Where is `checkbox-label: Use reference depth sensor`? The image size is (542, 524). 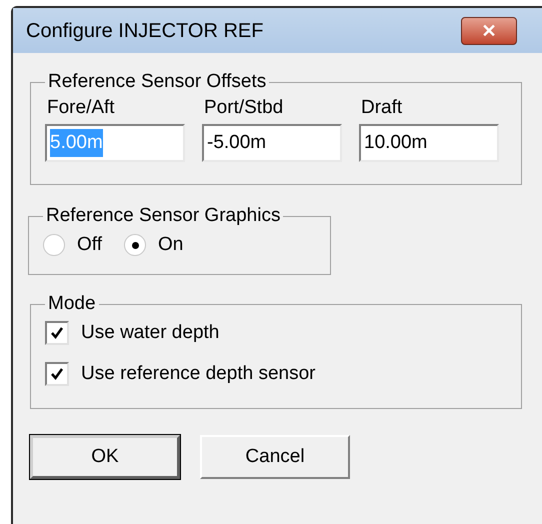
checkbox-label: Use reference depth sensor is located at coordinates (198, 374).